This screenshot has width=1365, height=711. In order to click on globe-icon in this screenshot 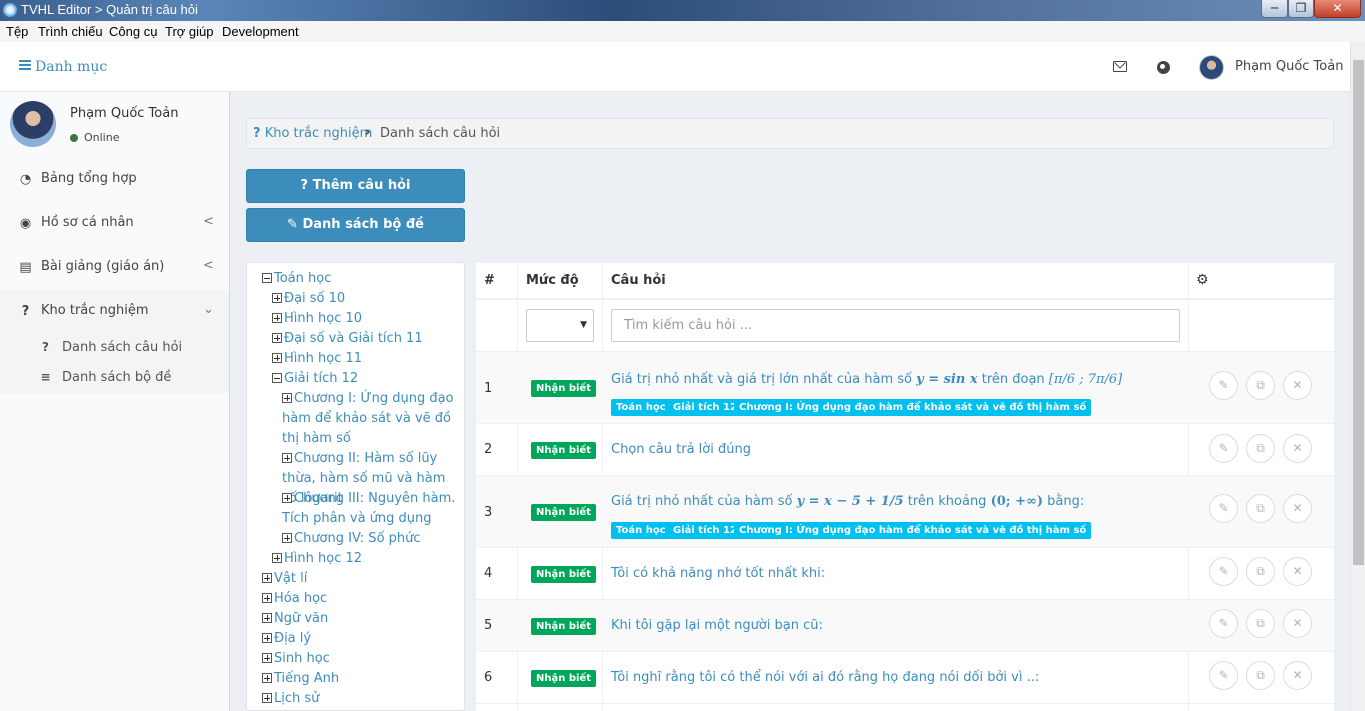, I will do `click(1163, 67)`.